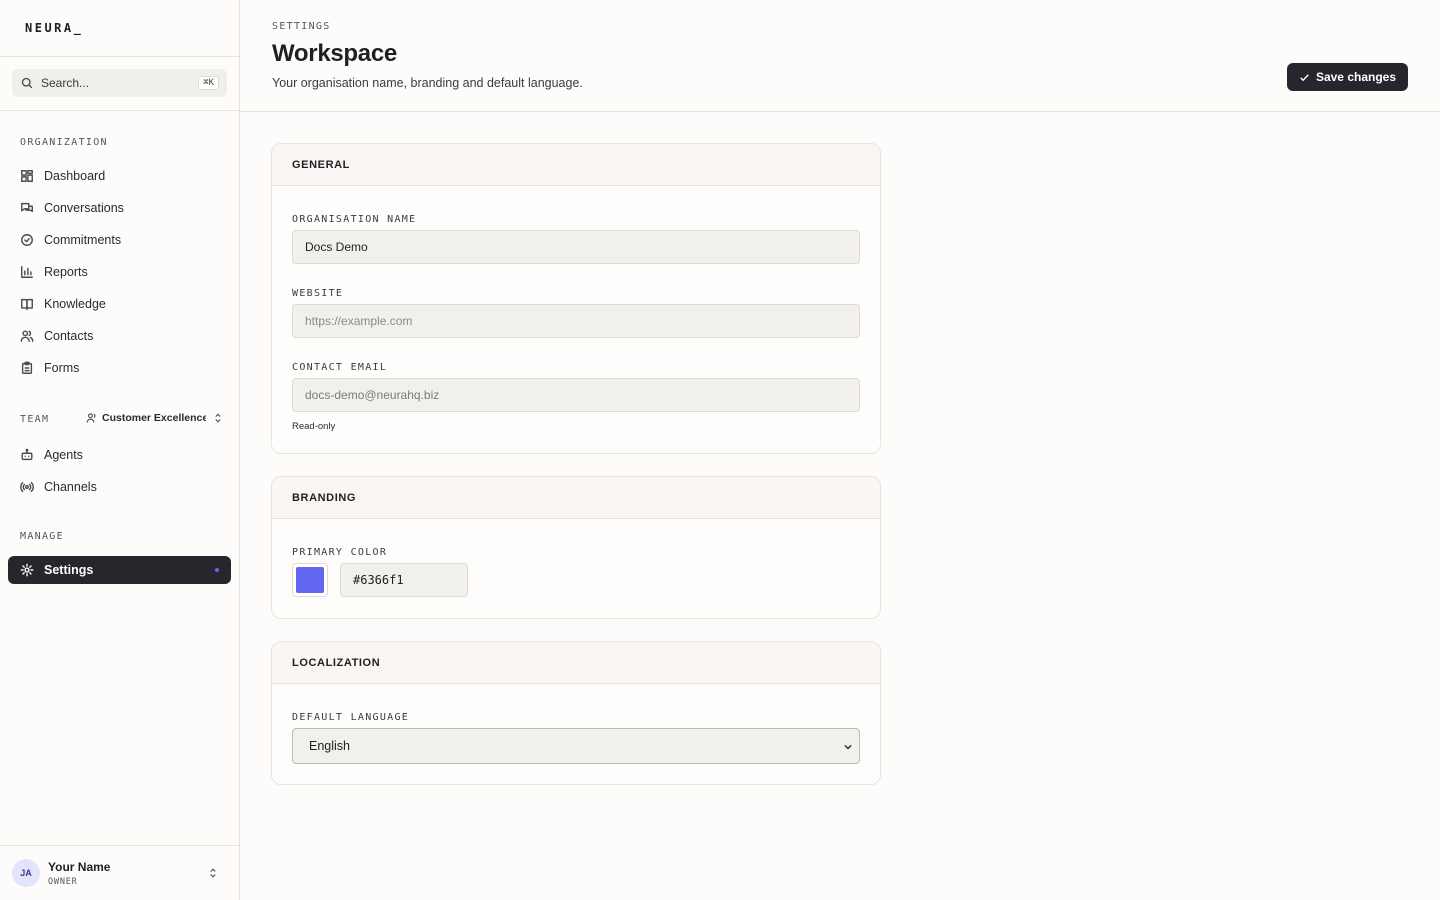 This screenshot has height=900, width=1440. What do you see at coordinates (70, 487) in the screenshot?
I see `sidebar-item-label: Channels` at bounding box center [70, 487].